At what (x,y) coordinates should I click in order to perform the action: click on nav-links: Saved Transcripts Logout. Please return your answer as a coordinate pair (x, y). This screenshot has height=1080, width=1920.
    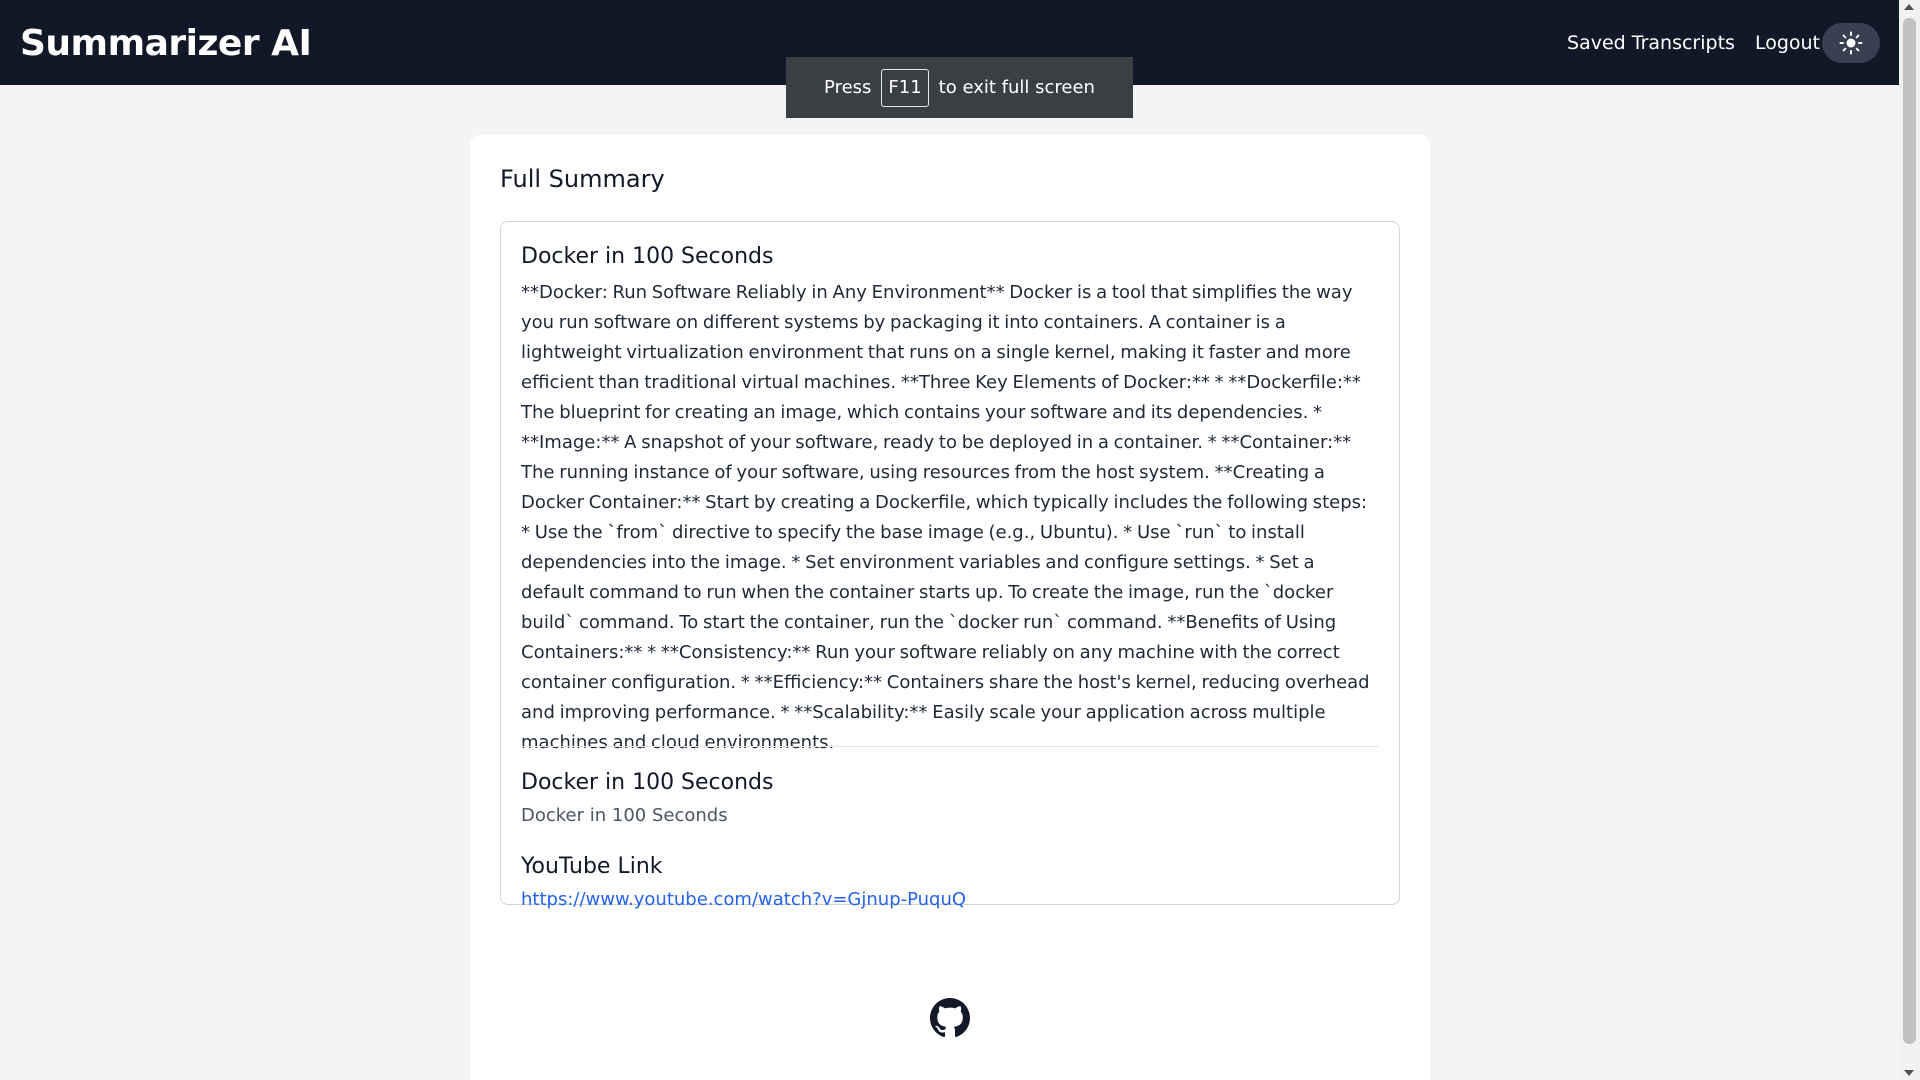
    Looking at the image, I should click on (1723, 43).